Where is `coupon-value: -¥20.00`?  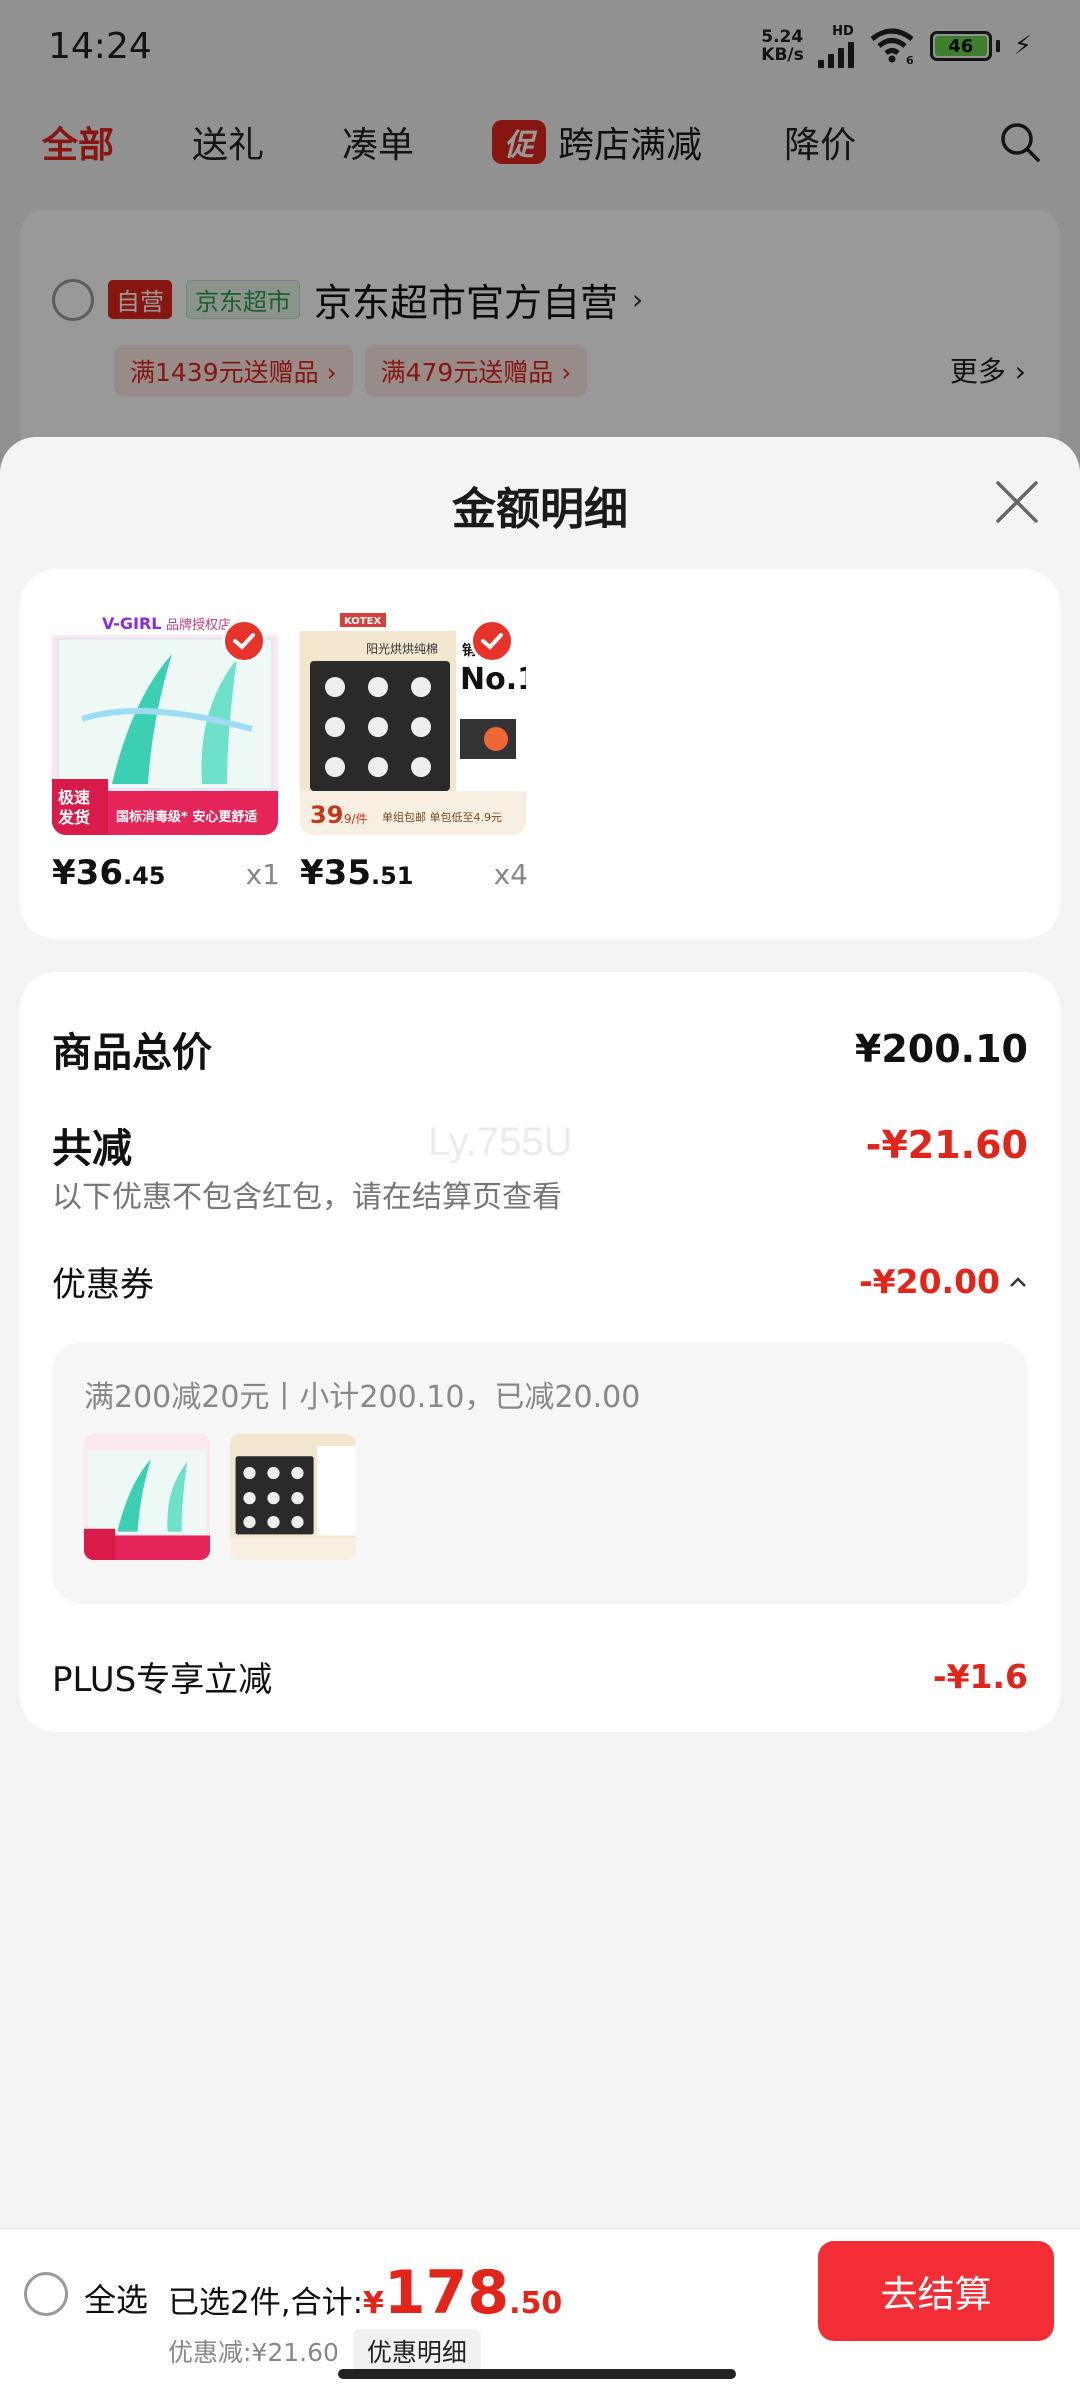
coupon-value: -¥20.00 is located at coordinates (943, 1281).